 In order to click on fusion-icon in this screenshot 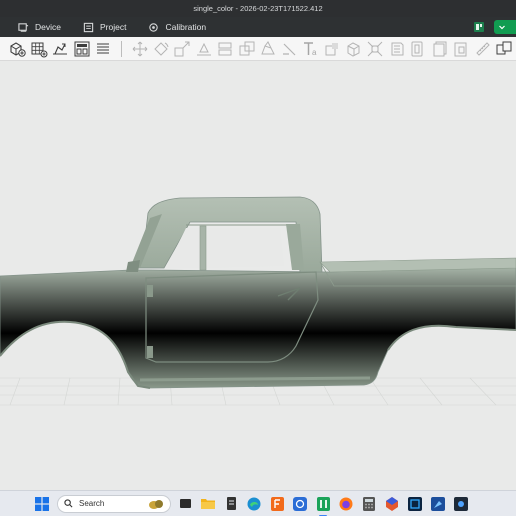, I will do `click(277, 503)`.